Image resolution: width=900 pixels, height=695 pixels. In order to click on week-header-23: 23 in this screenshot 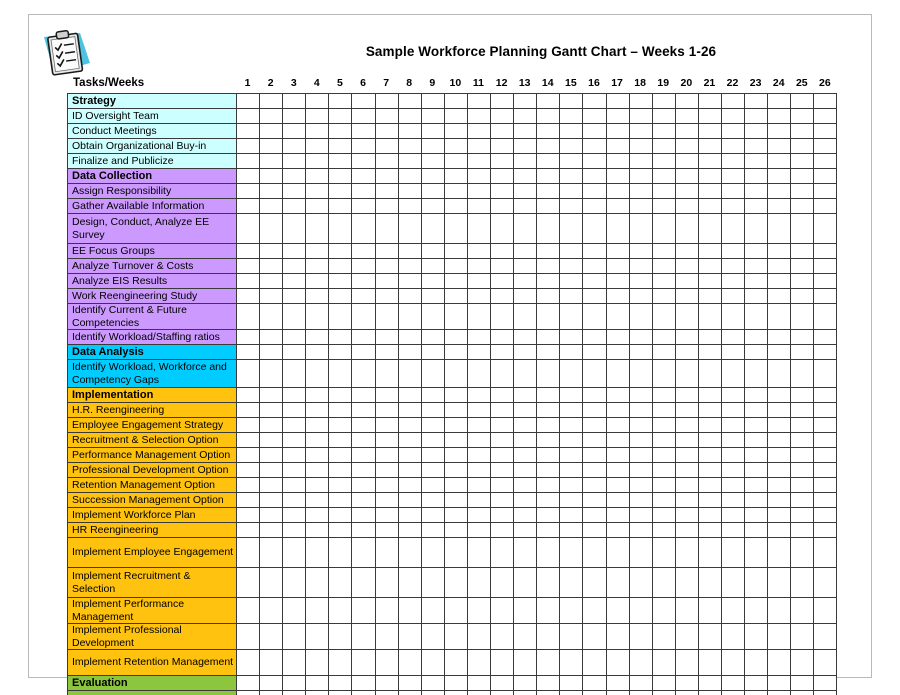, I will do `click(755, 83)`.